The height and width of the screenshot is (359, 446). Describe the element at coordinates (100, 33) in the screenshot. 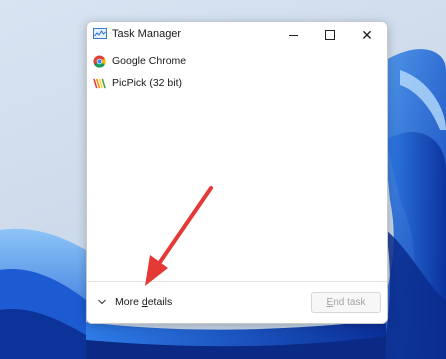

I see `task-manager-icon` at that location.